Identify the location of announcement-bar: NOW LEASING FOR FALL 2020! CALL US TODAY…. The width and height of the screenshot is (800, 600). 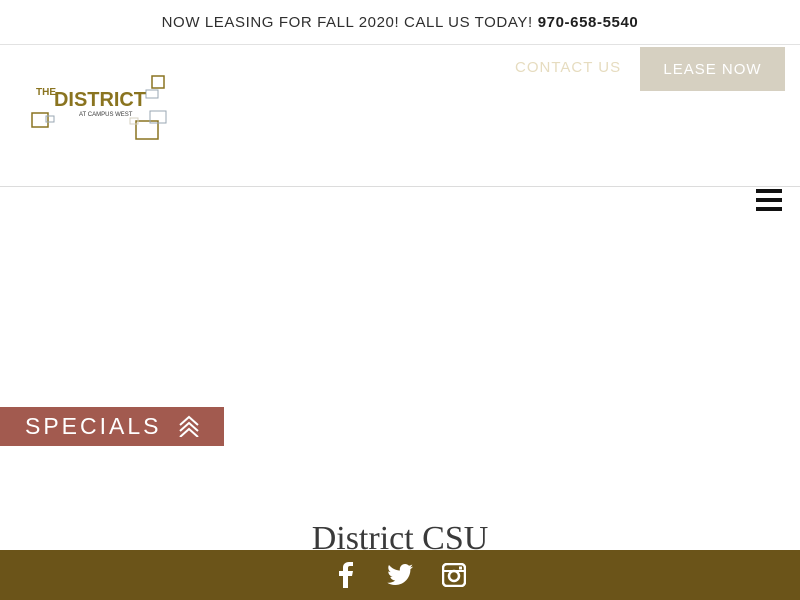
(400, 22).